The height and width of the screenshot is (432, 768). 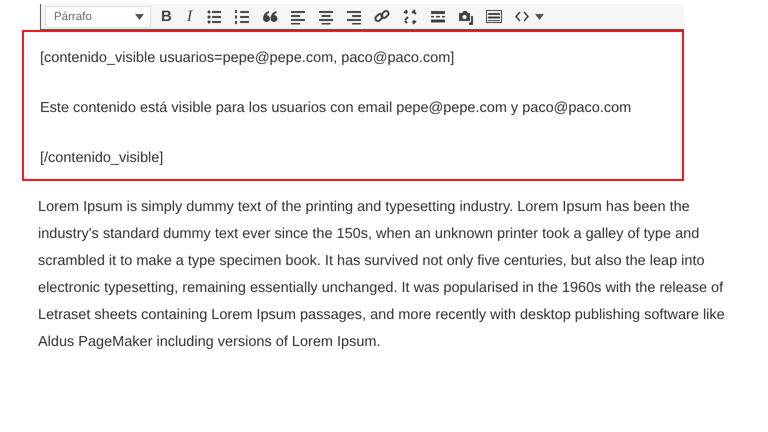 What do you see at coordinates (336, 108) in the screenshot?
I see `shortcode-line: Este contenido está visible para los usuarios con email pepe@pepe.com y paco@paco.com` at bounding box center [336, 108].